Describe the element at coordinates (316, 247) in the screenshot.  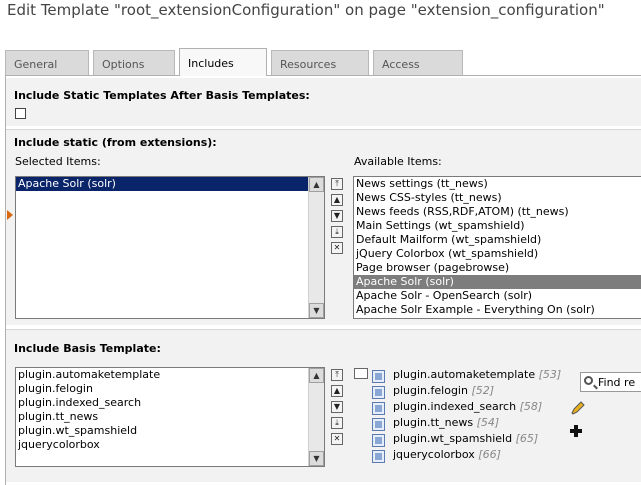
I see `selected-list-scrollbar: ▲ ▼` at that location.